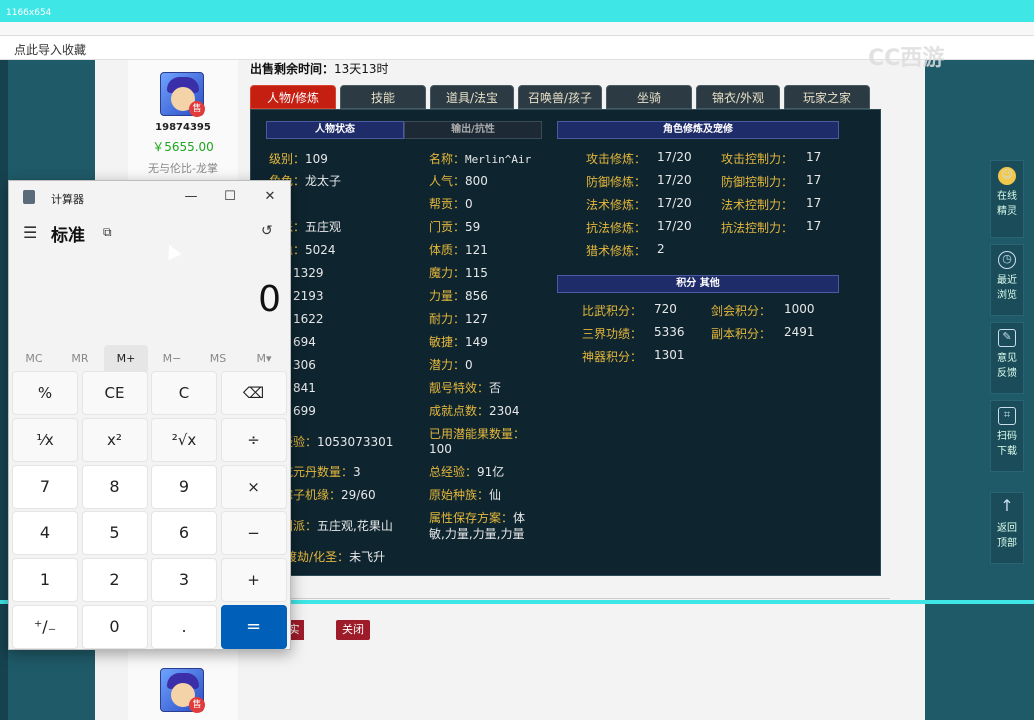  I want to click on left-strip, so click(4, 390).